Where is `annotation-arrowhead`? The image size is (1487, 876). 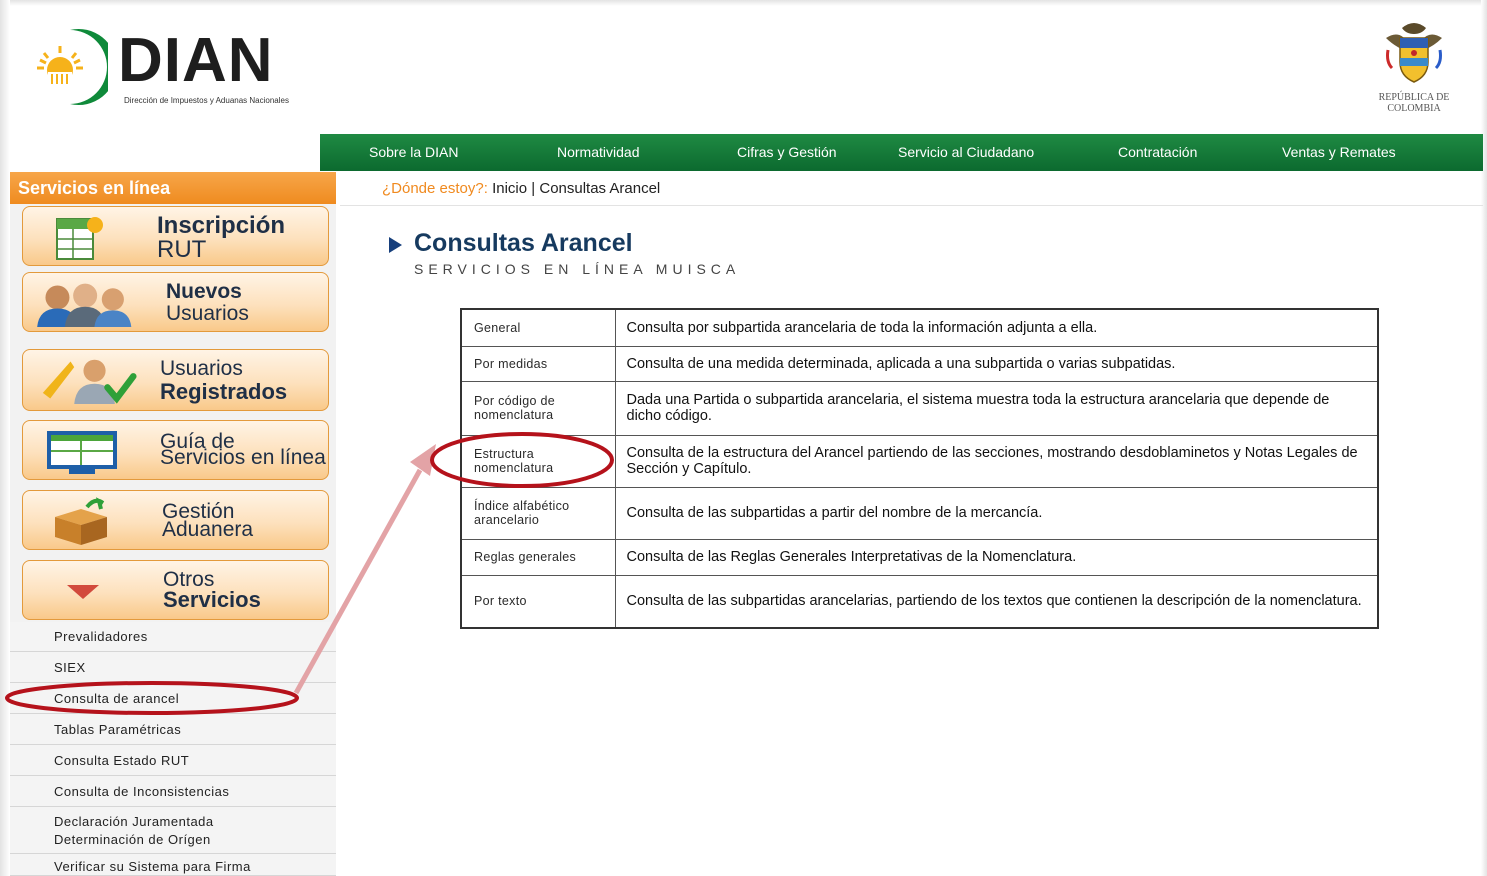
annotation-arrowhead is located at coordinates (423, 460).